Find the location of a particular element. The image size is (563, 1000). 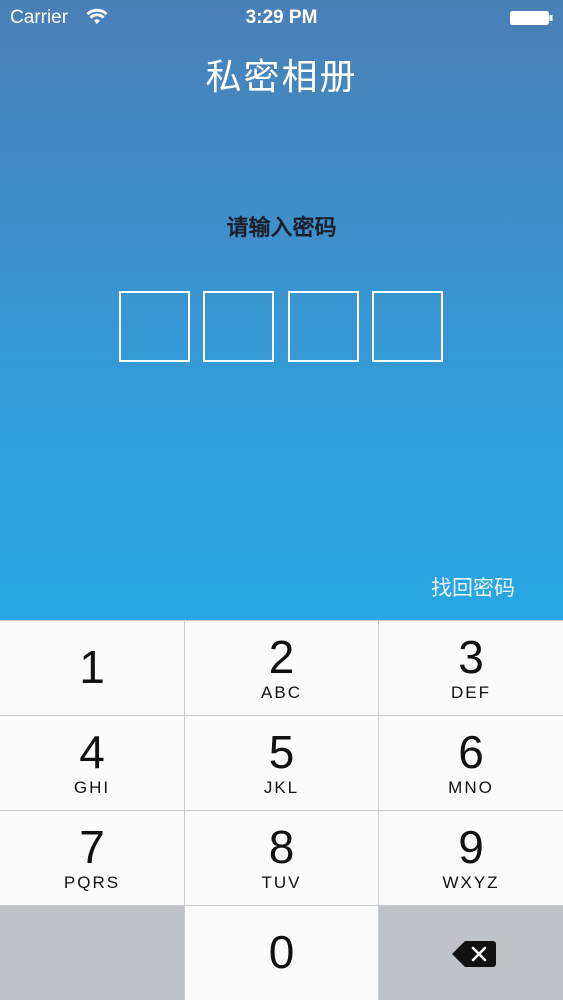

key-letters: ABC is located at coordinates (281, 692).